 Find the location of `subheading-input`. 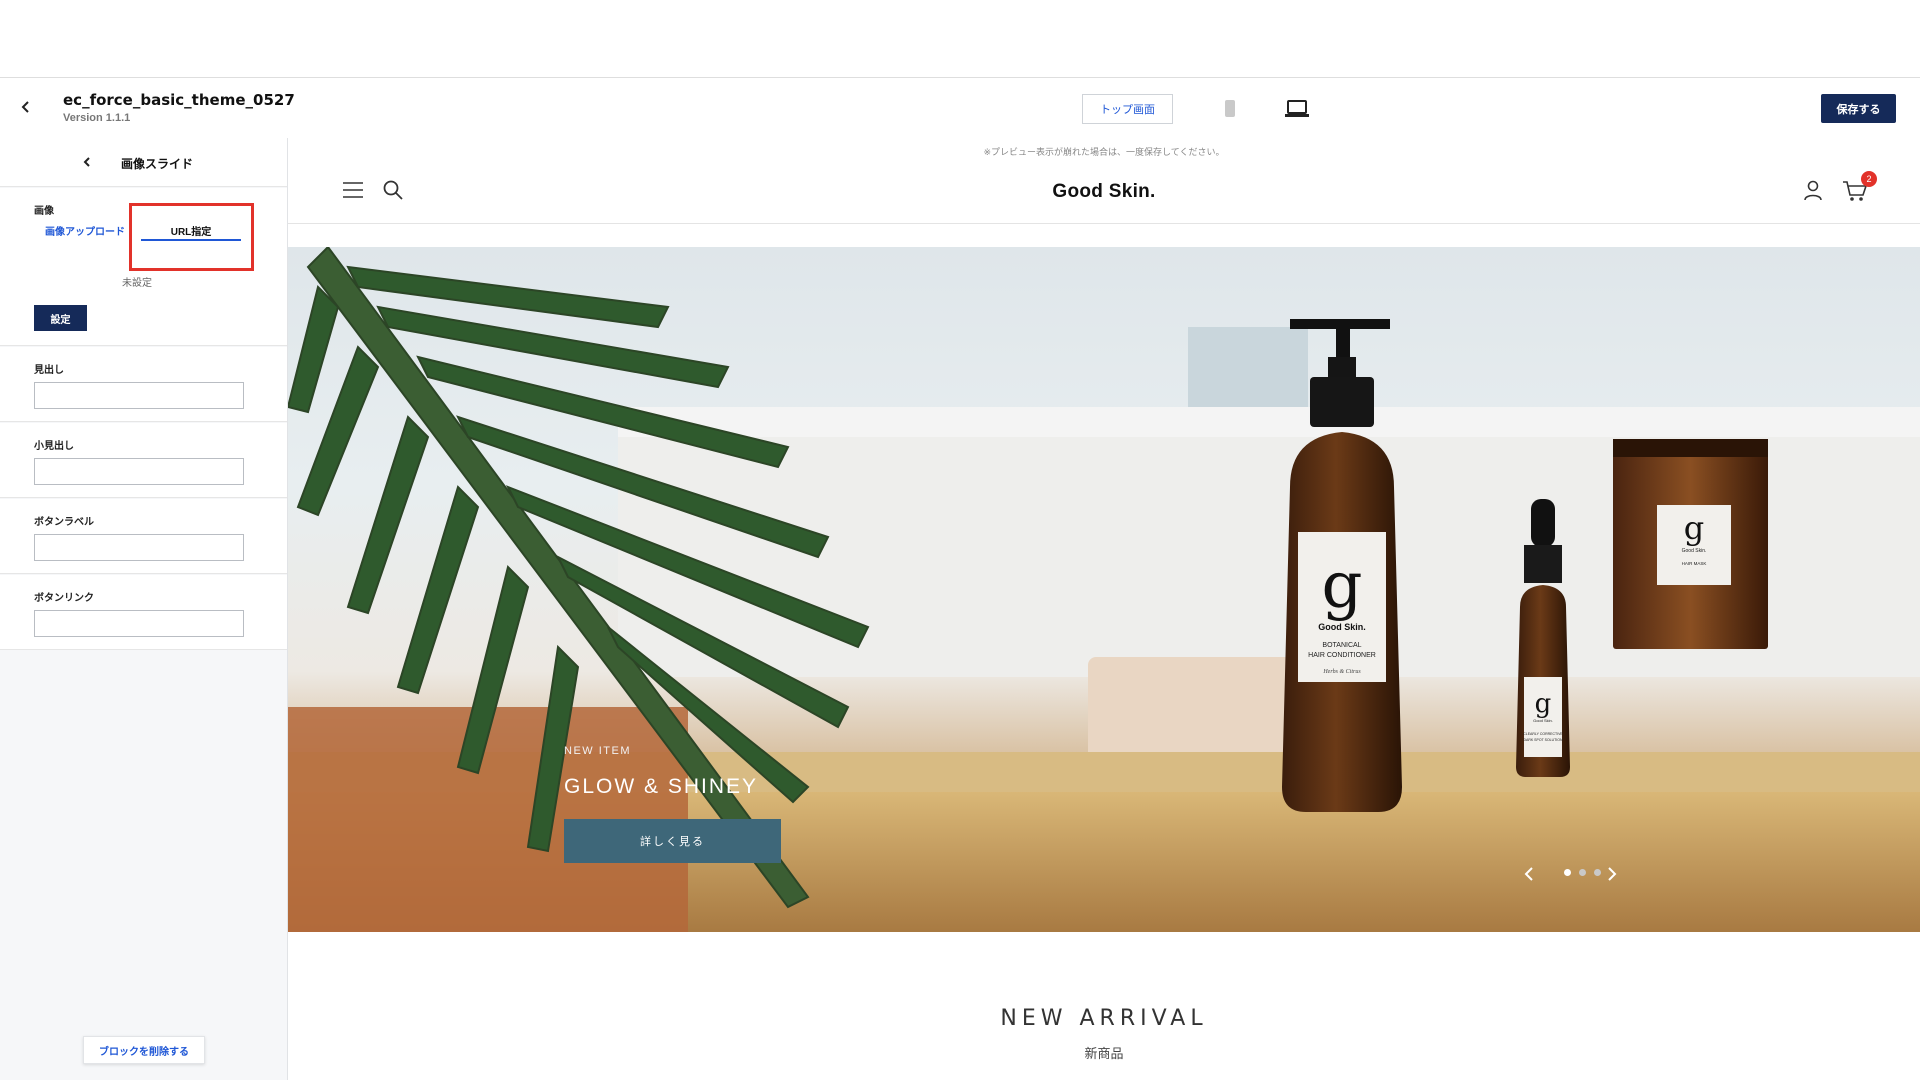

subheading-input is located at coordinates (139, 471).